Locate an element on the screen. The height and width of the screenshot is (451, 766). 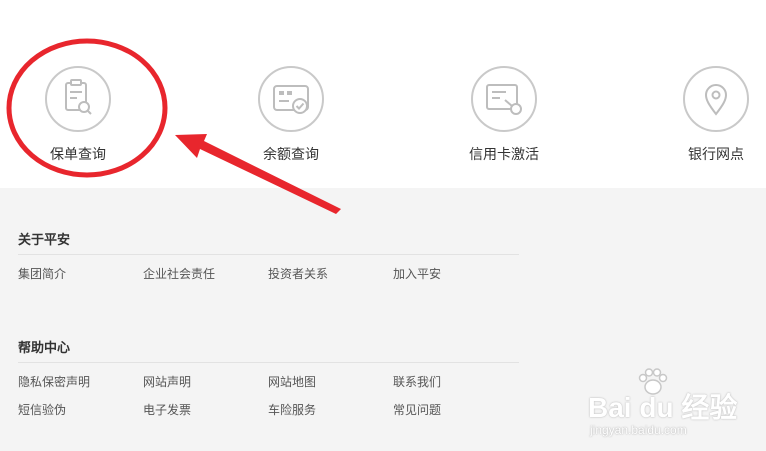
footer-link-sitemap: 网站地图 is located at coordinates (292, 381).